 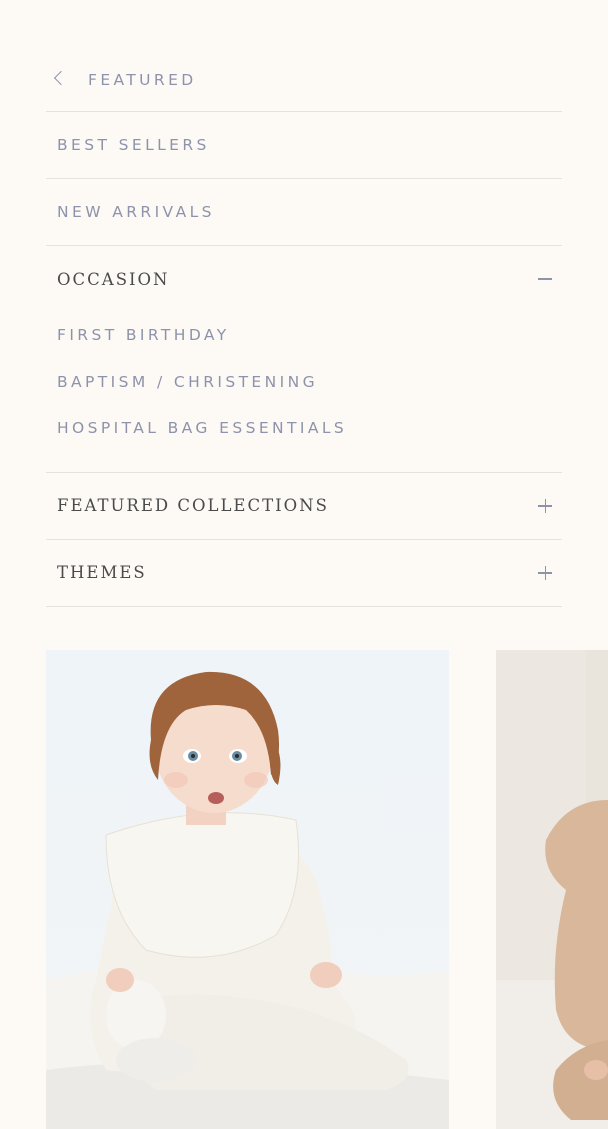 I want to click on back-label: FEATURED, so click(x=142, y=80).